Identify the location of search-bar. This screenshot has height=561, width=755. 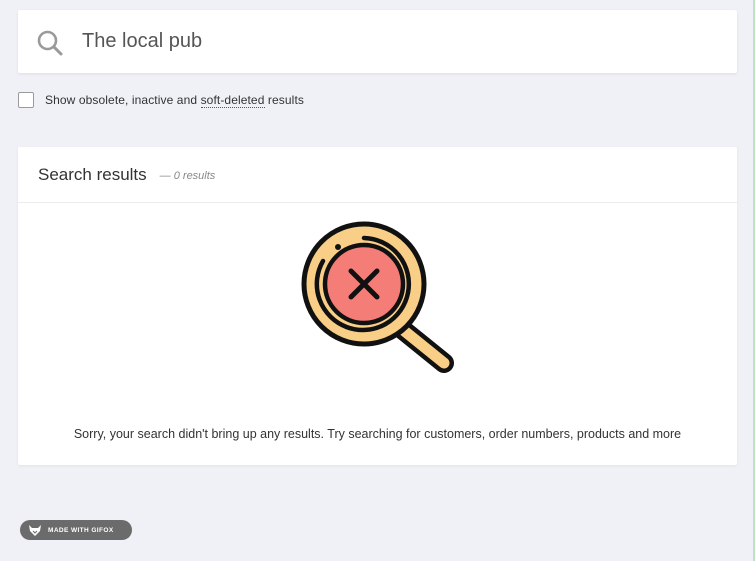
(377, 41).